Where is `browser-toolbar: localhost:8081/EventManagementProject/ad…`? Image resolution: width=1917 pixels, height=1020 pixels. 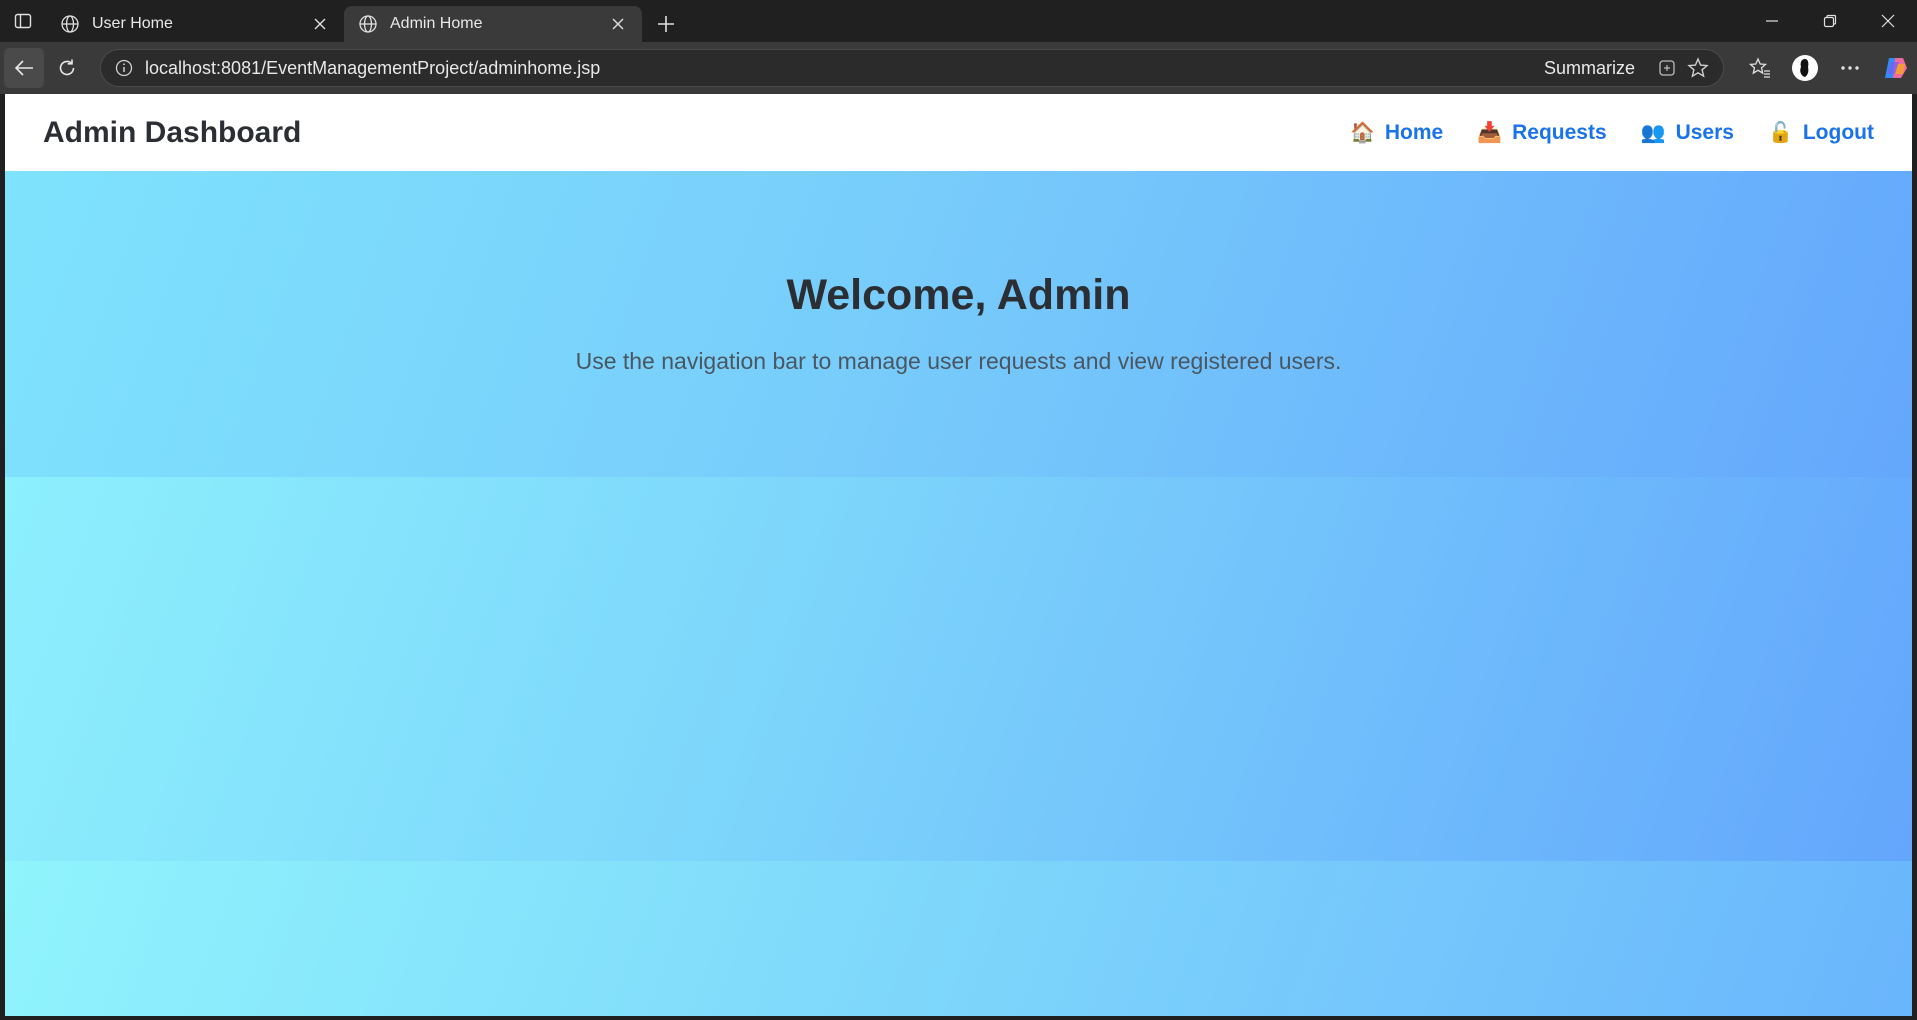 browser-toolbar: localhost:8081/EventManagementProject/ad… is located at coordinates (958, 68).